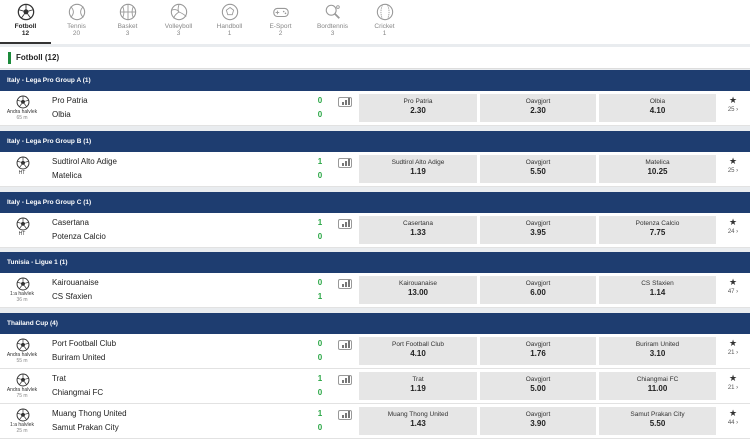 This screenshot has width=750, height=439. Describe the element at coordinates (320, 282) in the screenshot. I see `home-score: 0` at that location.